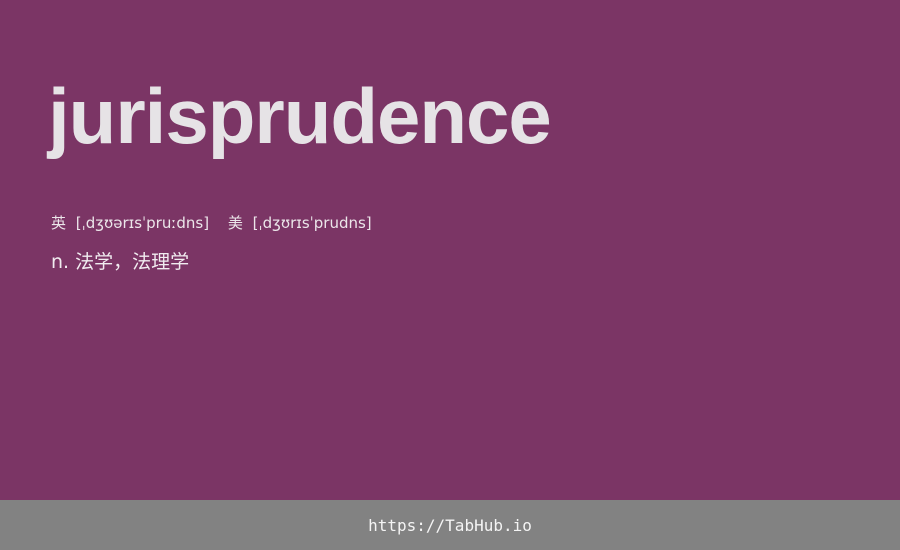 The image size is (900, 550). What do you see at coordinates (120, 262) in the screenshot?
I see `definition-text: n. 法学，法理学` at bounding box center [120, 262].